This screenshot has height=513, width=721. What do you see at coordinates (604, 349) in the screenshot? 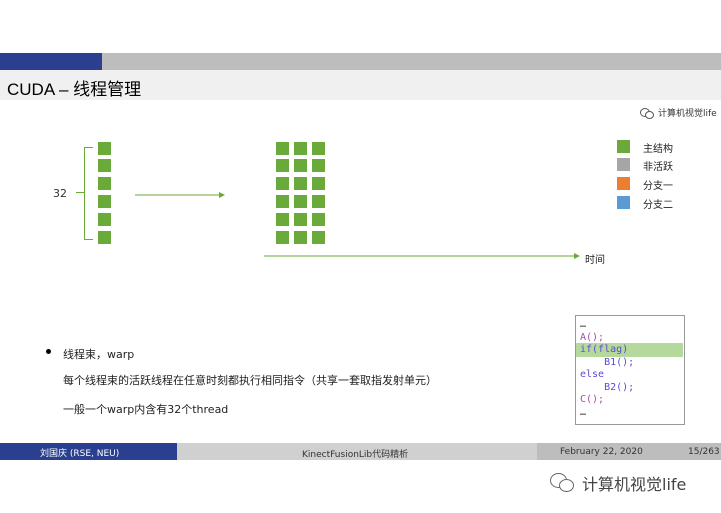
I see `code-line: if(flag)` at bounding box center [604, 349].